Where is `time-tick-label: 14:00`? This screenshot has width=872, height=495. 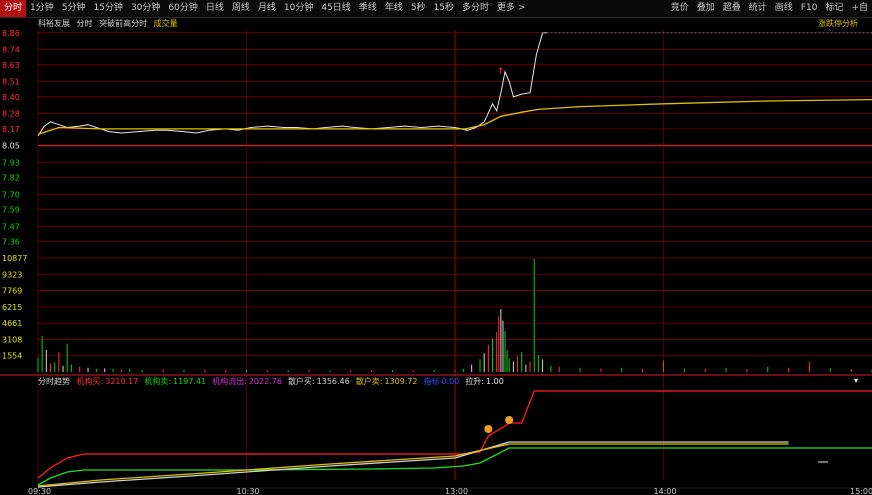
time-tick-label: 14:00 is located at coordinates (665, 491).